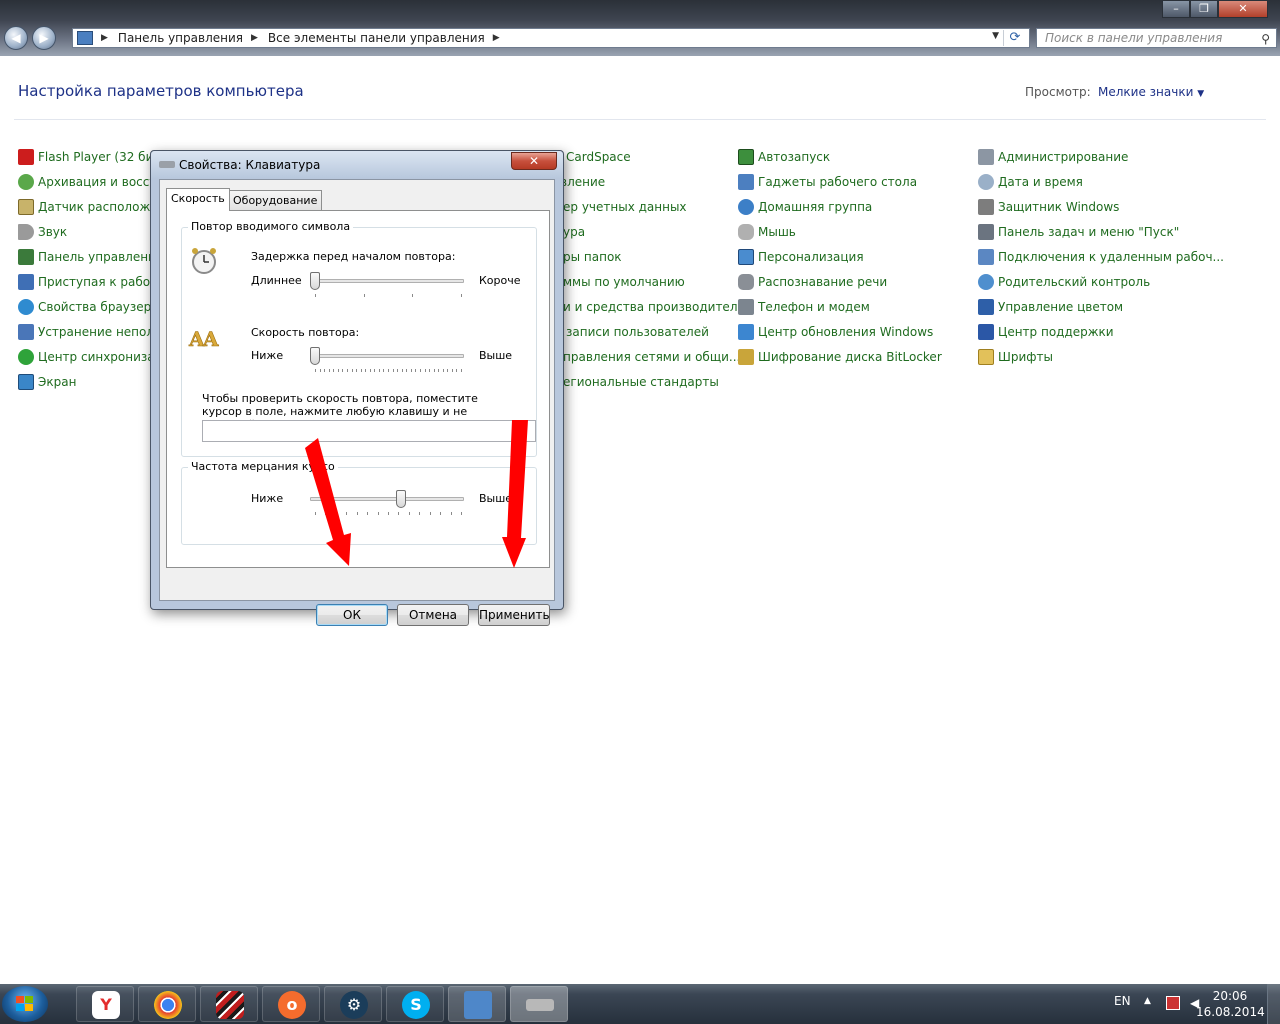  I want to click on taskbar-control-panel, so click(477, 1004).